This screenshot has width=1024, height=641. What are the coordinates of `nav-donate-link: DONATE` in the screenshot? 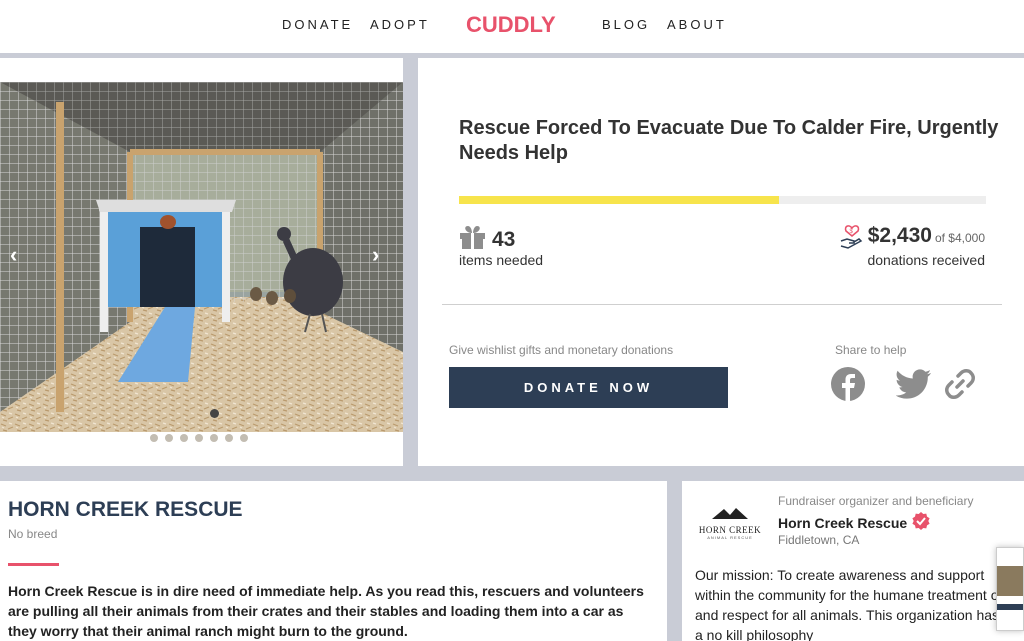 It's located at (317, 24).